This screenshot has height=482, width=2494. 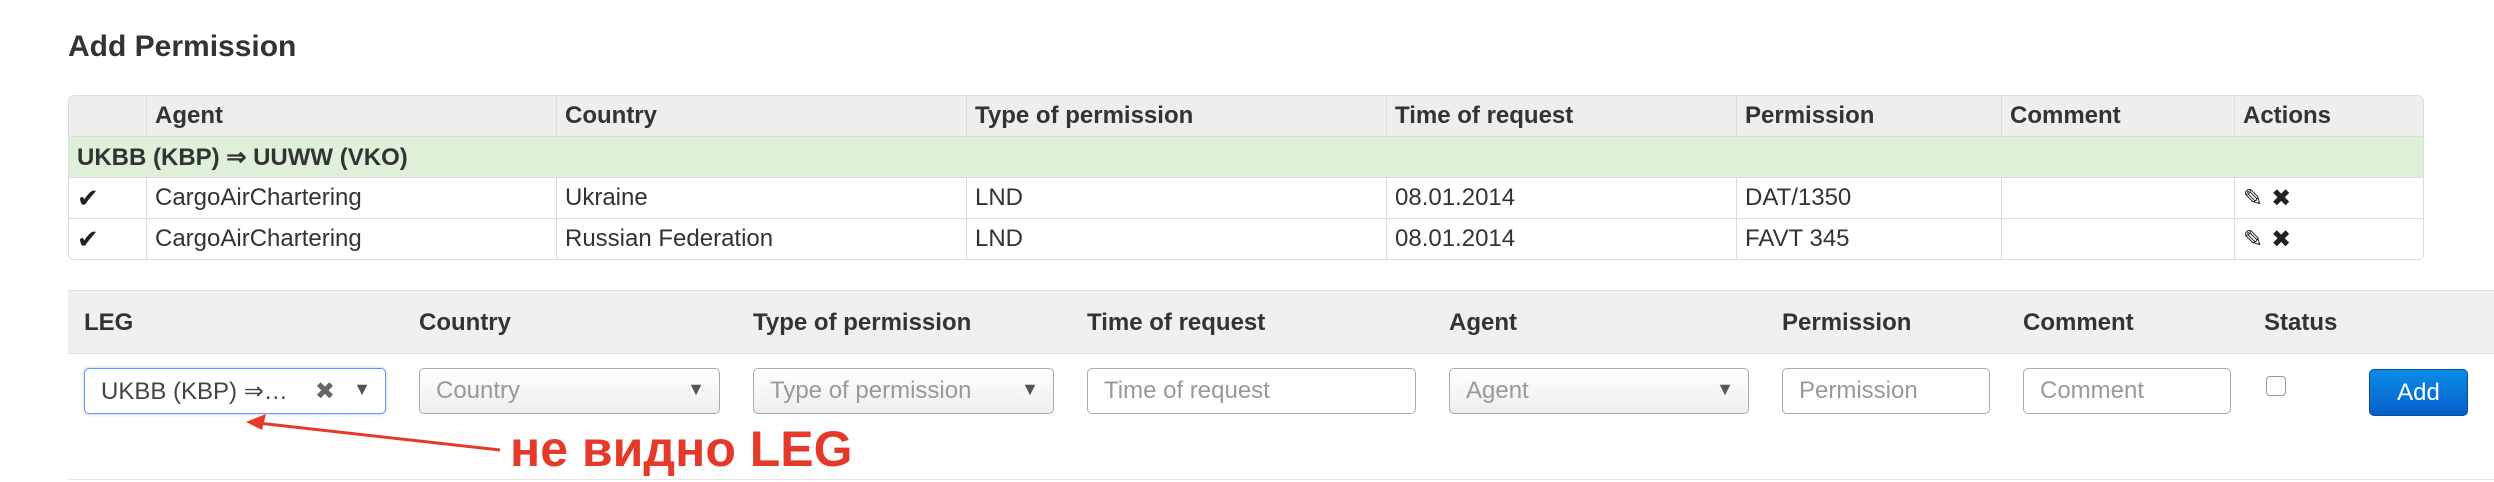 I want to click on page-title: Add Permission, so click(x=182, y=46).